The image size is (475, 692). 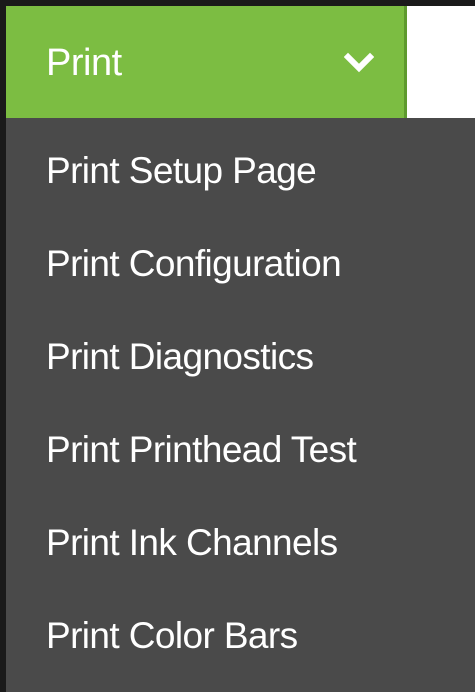 What do you see at coordinates (441, 62) in the screenshot?
I see `header-blank-area` at bounding box center [441, 62].